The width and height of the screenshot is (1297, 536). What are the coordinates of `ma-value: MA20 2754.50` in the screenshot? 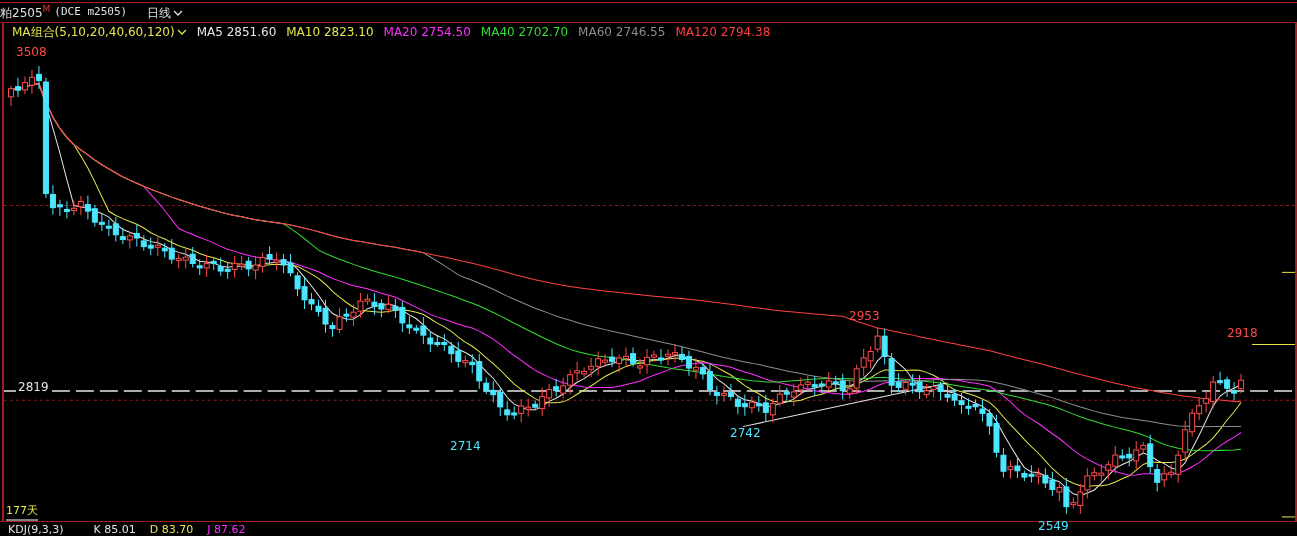 It's located at (427, 32).